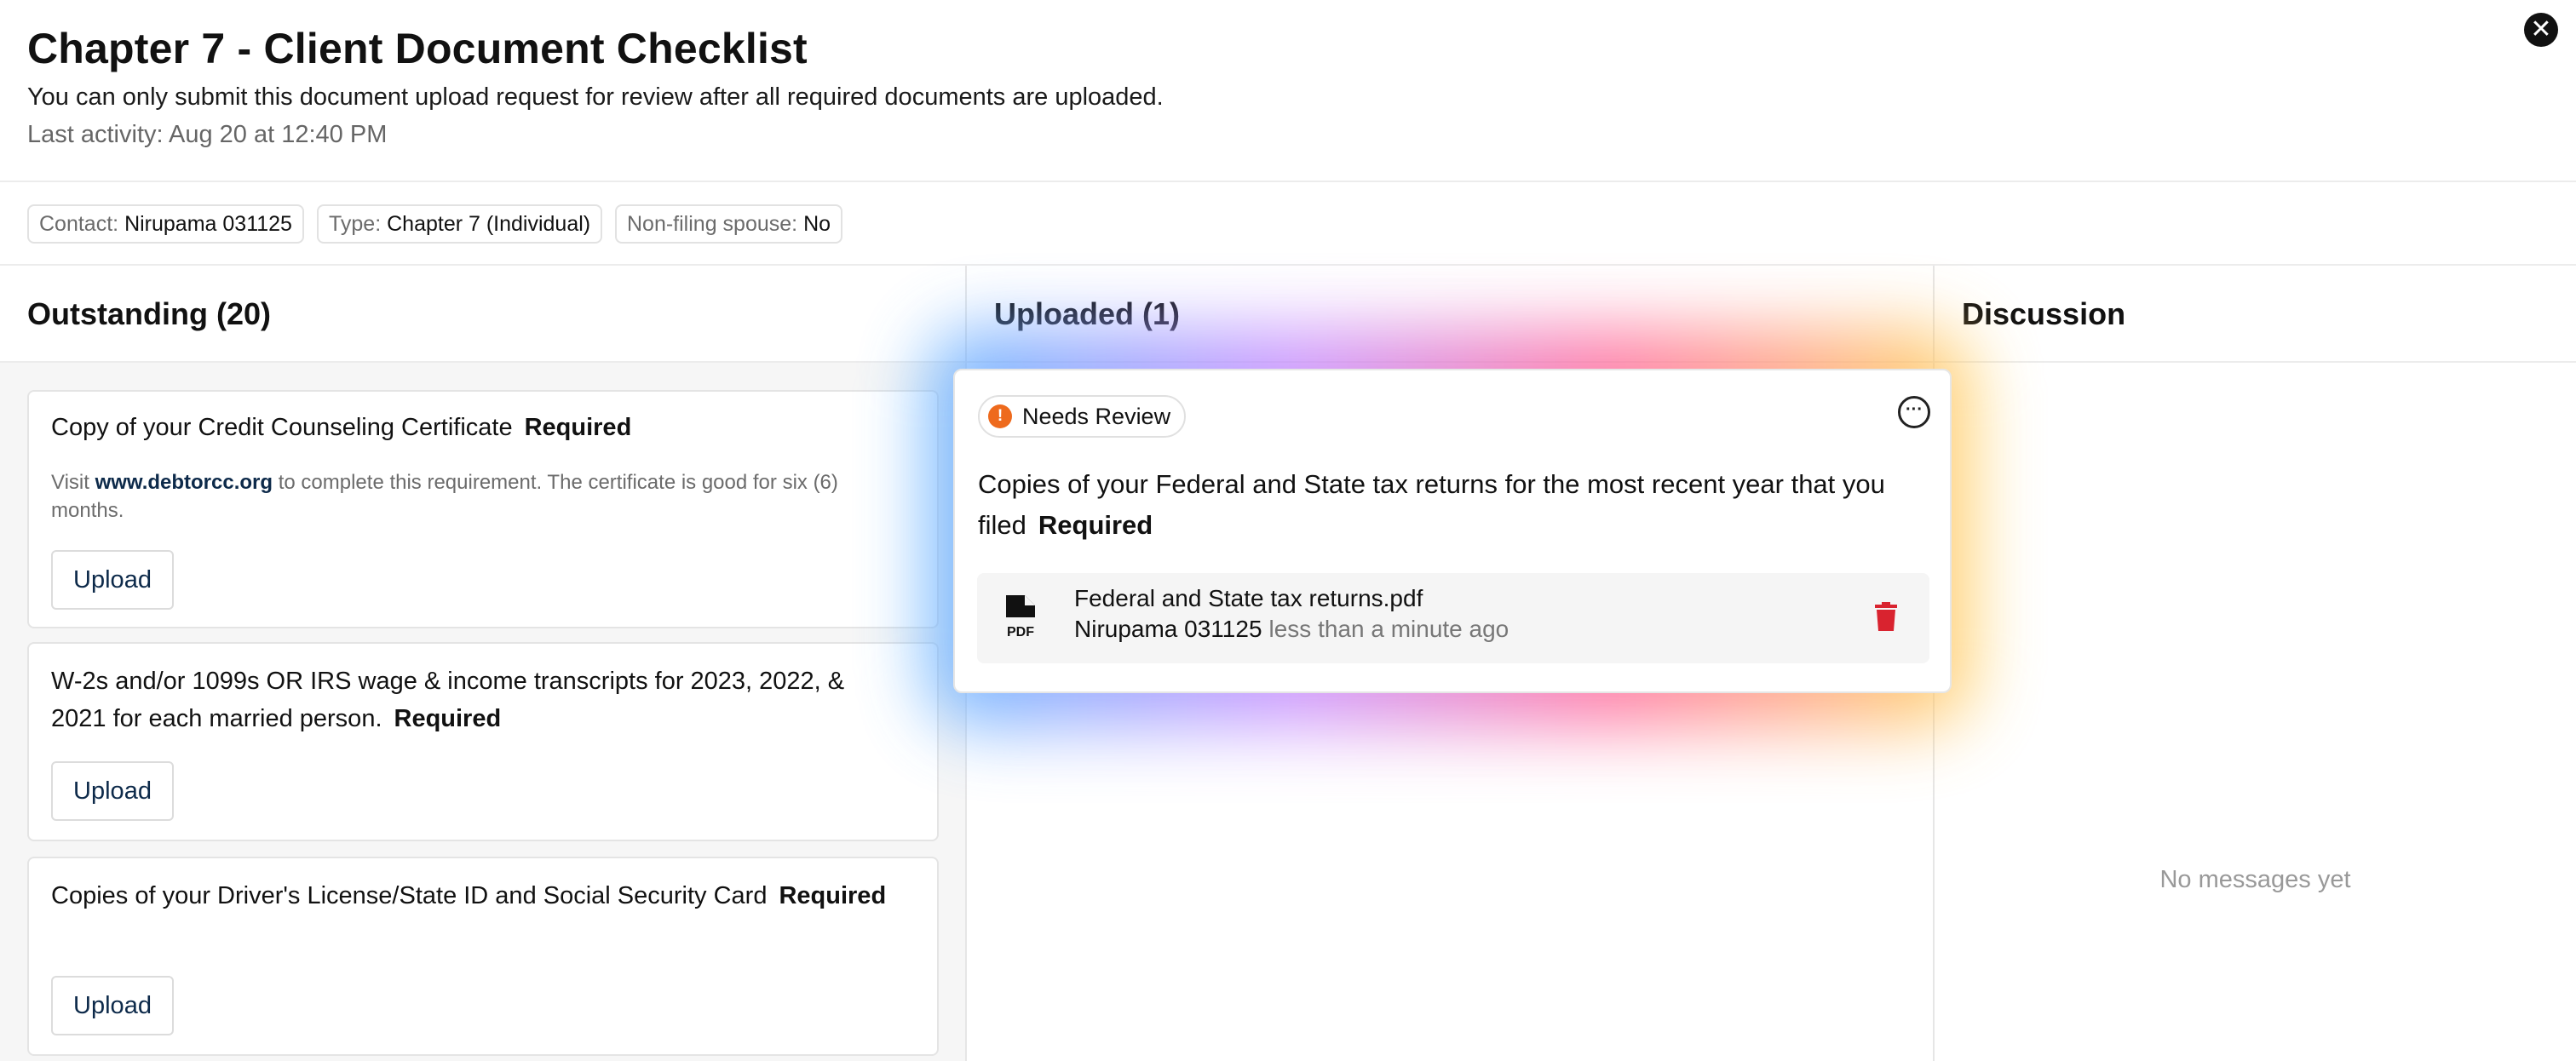 The image size is (2576, 1061). I want to click on spouse-value: No, so click(817, 224).